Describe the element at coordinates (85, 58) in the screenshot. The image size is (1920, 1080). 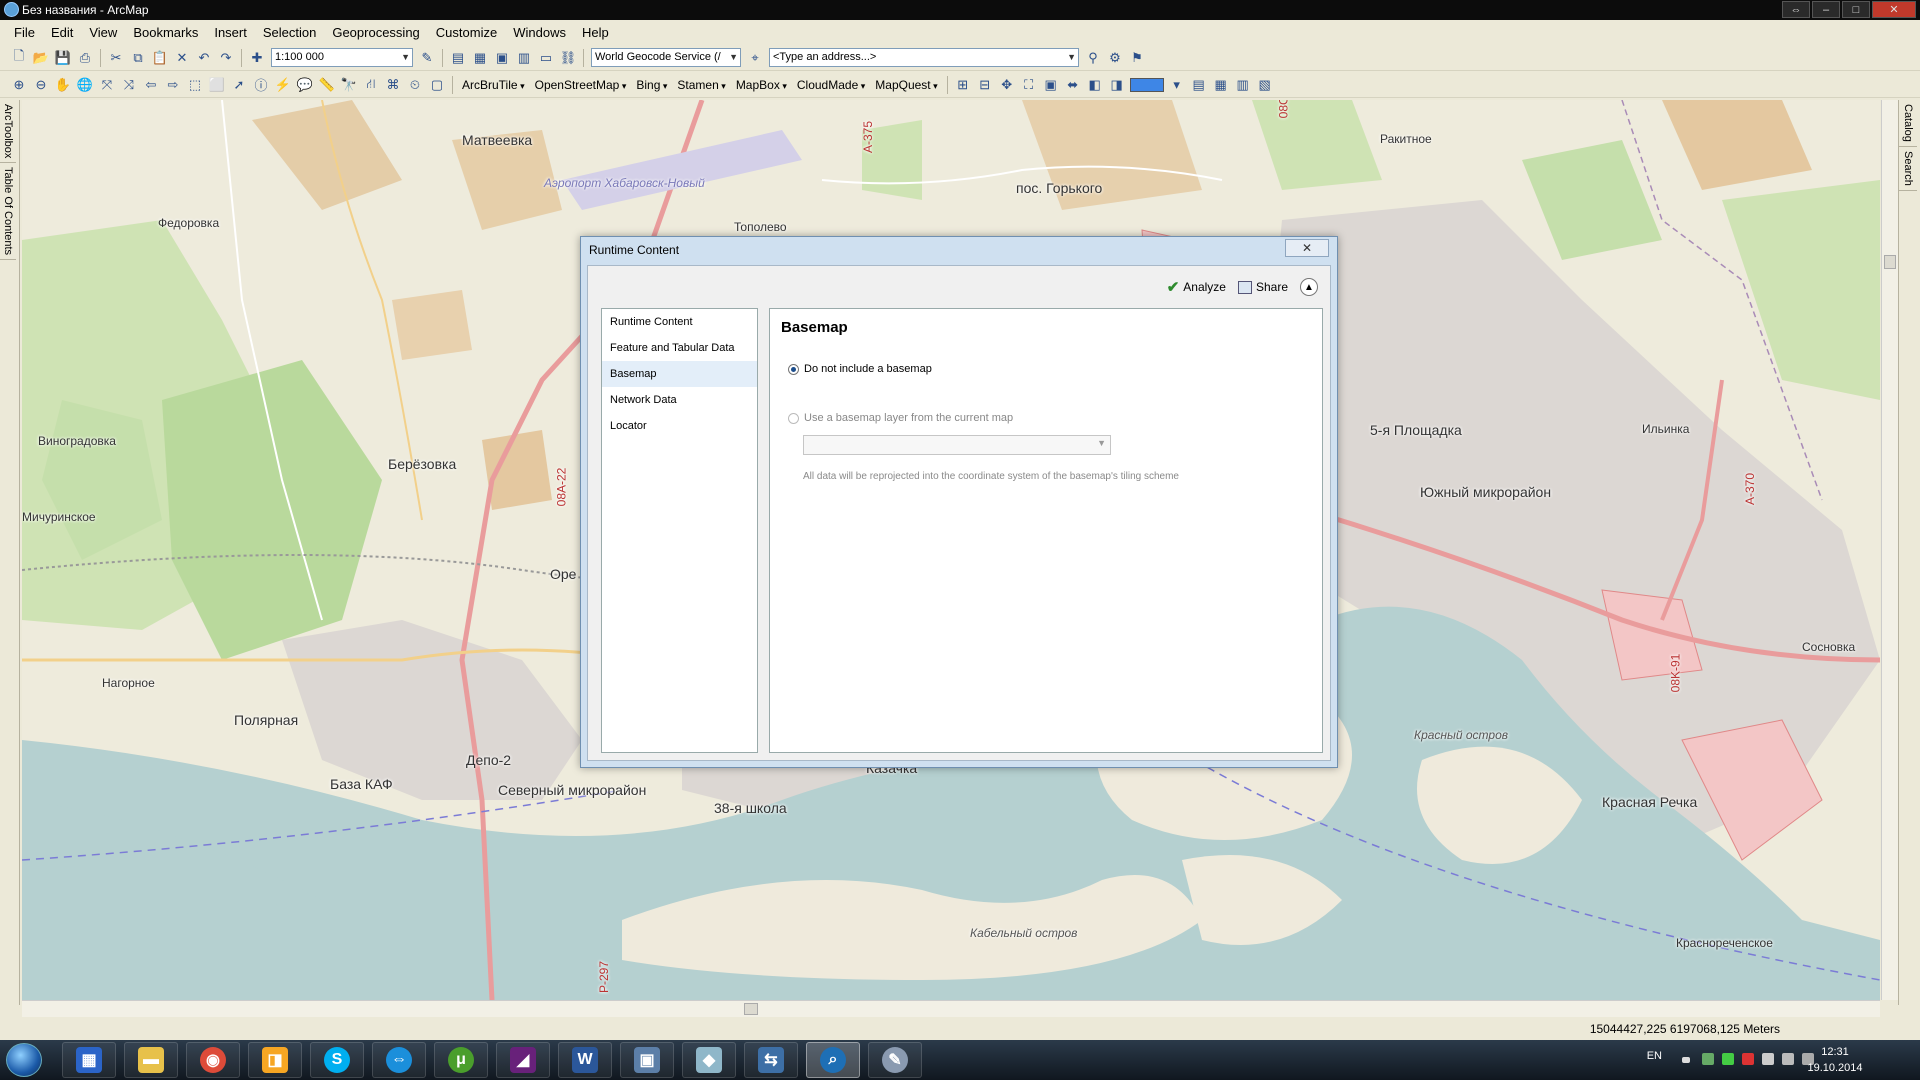
I see `print-icon: ⎙` at that location.